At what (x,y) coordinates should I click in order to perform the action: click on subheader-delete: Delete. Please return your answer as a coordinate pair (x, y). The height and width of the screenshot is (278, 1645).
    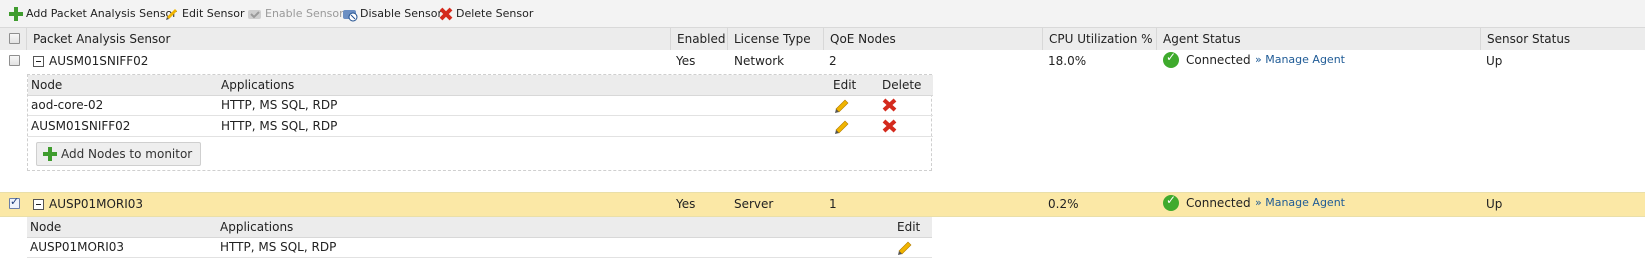
    Looking at the image, I should click on (902, 85).